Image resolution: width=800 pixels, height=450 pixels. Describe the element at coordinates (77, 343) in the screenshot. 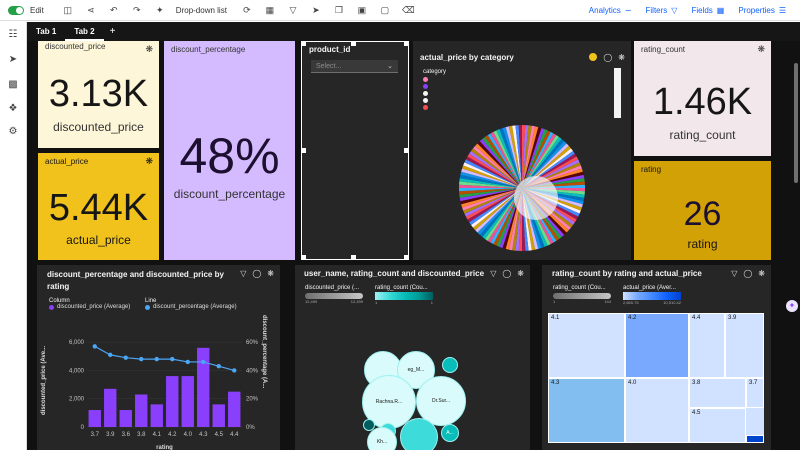

I see `y-left-tick: 6,000` at that location.